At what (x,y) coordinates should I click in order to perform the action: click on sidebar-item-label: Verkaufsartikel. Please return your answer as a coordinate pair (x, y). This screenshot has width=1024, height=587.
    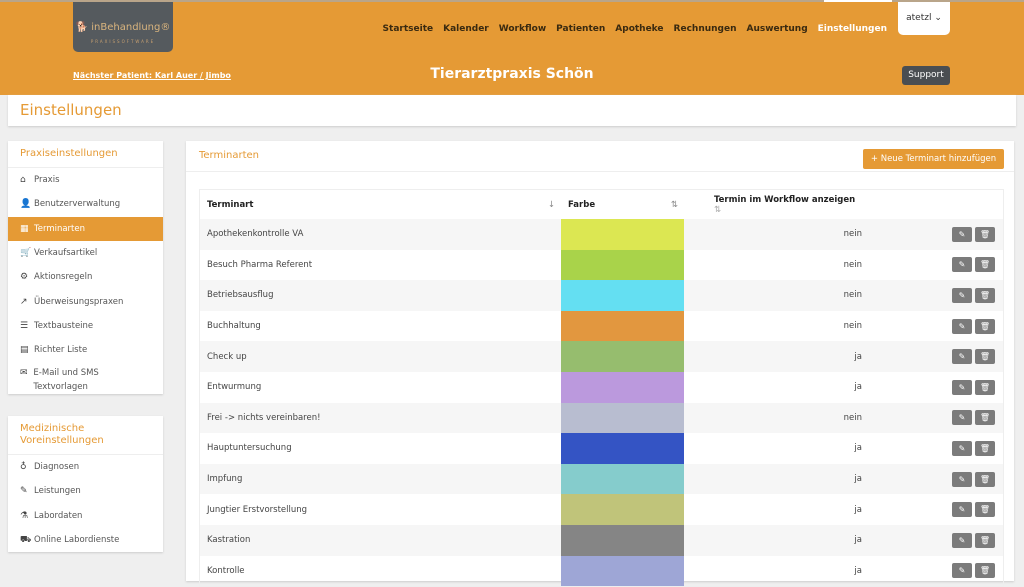
    Looking at the image, I should click on (66, 253).